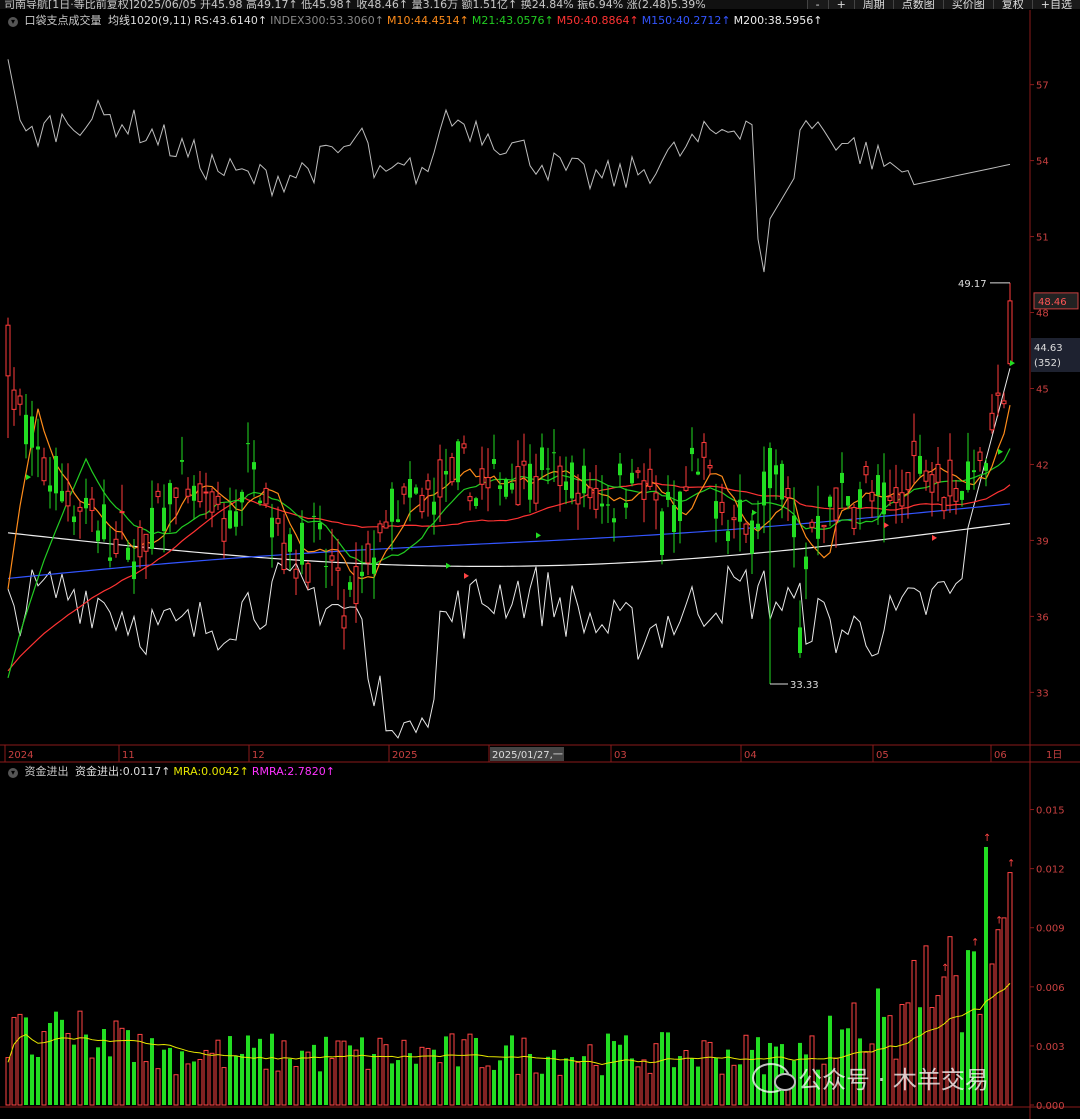 The image size is (1080, 1119). What do you see at coordinates (1042, 390) in the screenshot?
I see `price-tick-label: 45` at bounding box center [1042, 390].